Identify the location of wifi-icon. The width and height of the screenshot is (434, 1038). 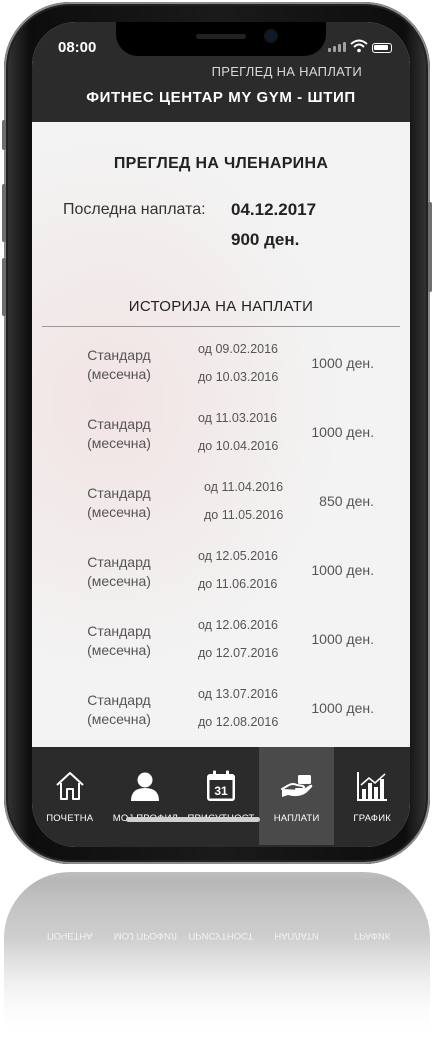
(359, 46).